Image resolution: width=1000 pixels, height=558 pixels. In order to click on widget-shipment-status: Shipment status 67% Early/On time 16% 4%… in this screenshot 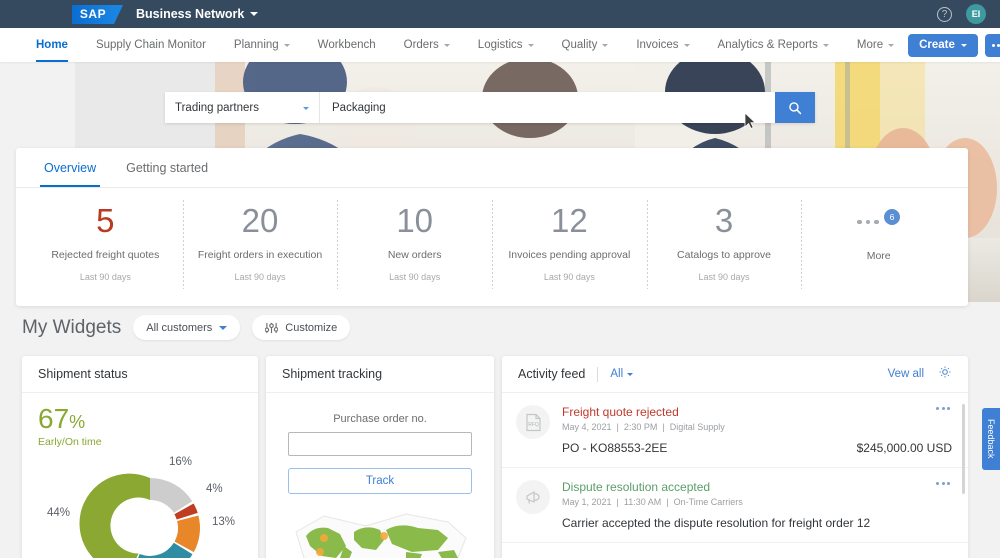, I will do `click(140, 457)`.